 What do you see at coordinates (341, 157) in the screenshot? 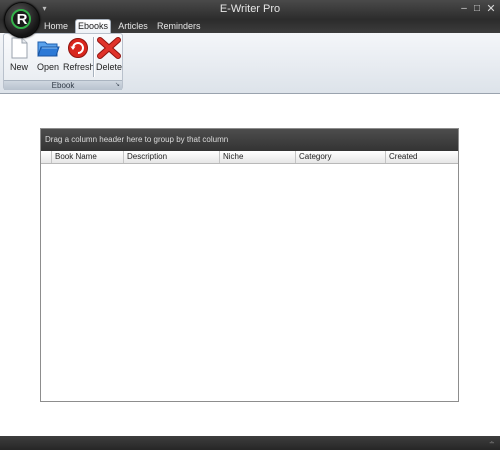
I see `column-header-category: Category` at bounding box center [341, 157].